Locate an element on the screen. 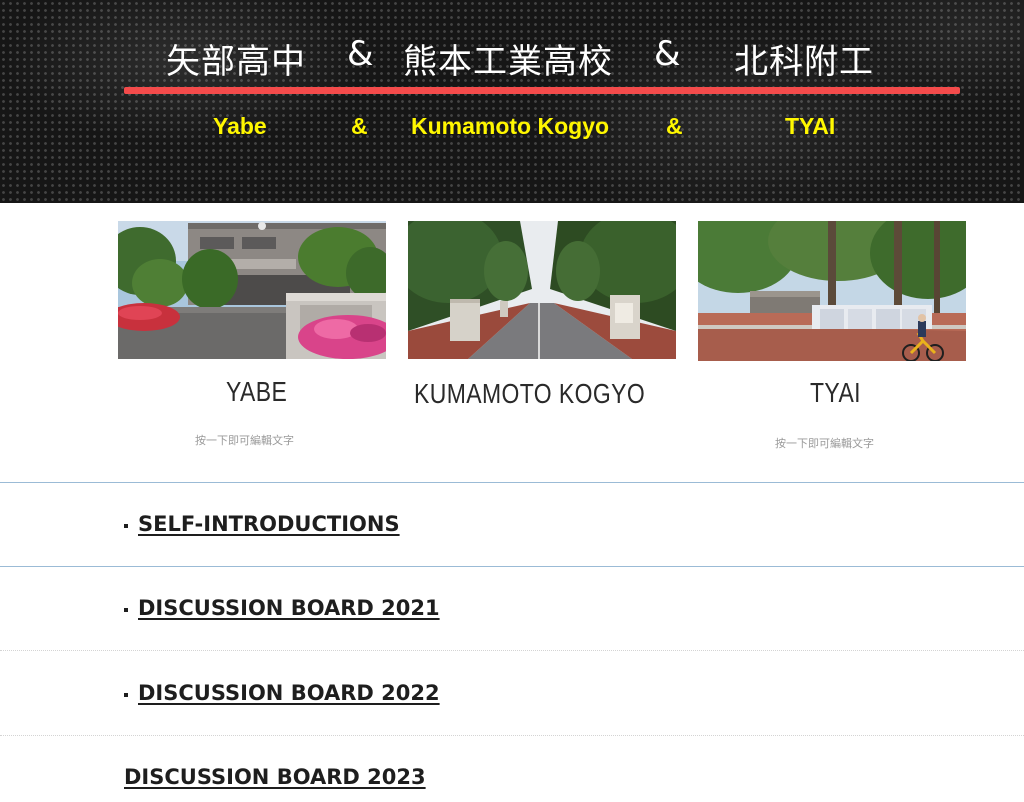  hero-subtitle-school-2: Kumamoto Kogyo is located at coordinates (510, 126).